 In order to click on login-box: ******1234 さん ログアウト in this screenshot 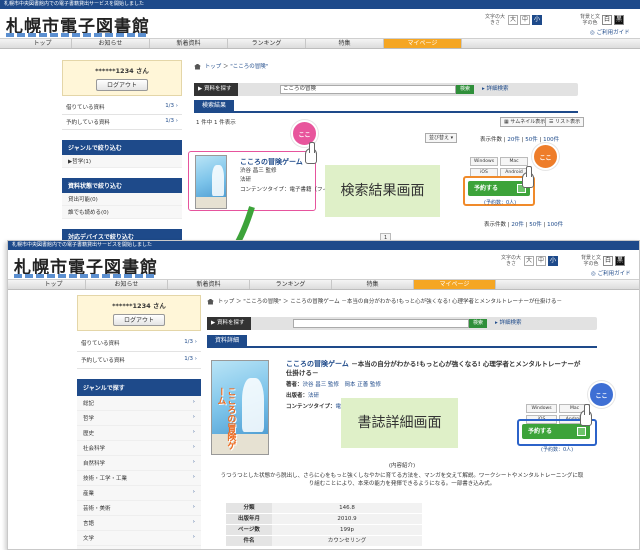, I will do `click(122, 78)`.